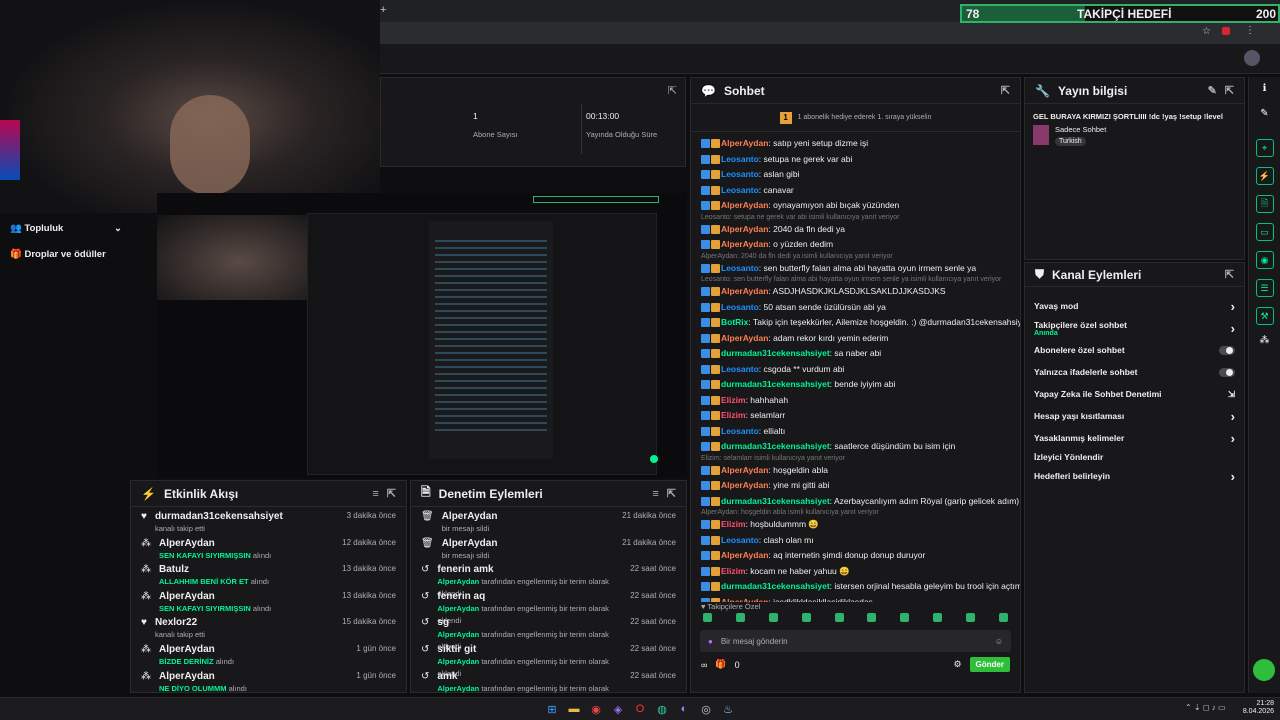 This screenshot has height=720, width=1280. I want to click on channel-action-item: Hedefleri belirleyin ›, so click(1134, 476).